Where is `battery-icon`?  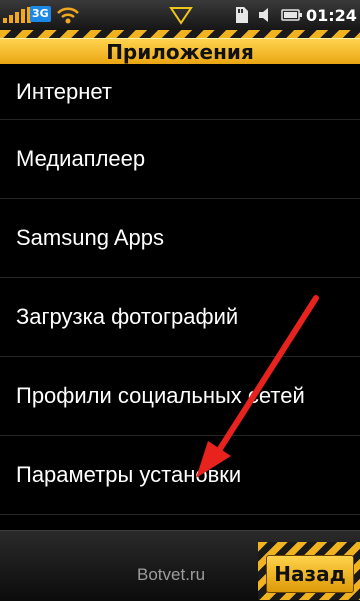 battery-icon is located at coordinates (292, 15).